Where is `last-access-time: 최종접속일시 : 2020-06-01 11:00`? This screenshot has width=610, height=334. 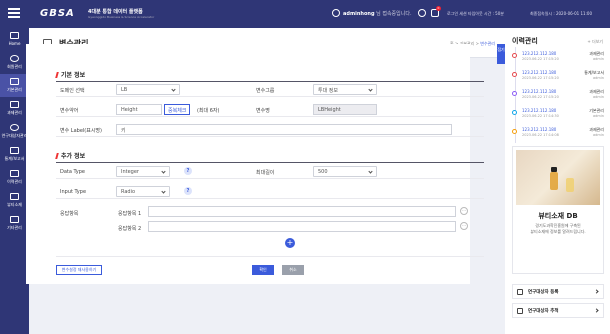
last-access-time: 최종접속일시 : 2020-06-01 11:00 is located at coordinates (561, 13).